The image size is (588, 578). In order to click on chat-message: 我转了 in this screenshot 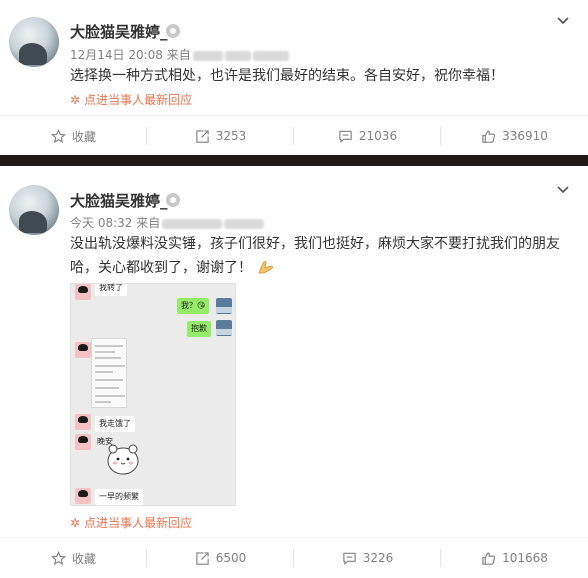, I will do `click(111, 290)`.